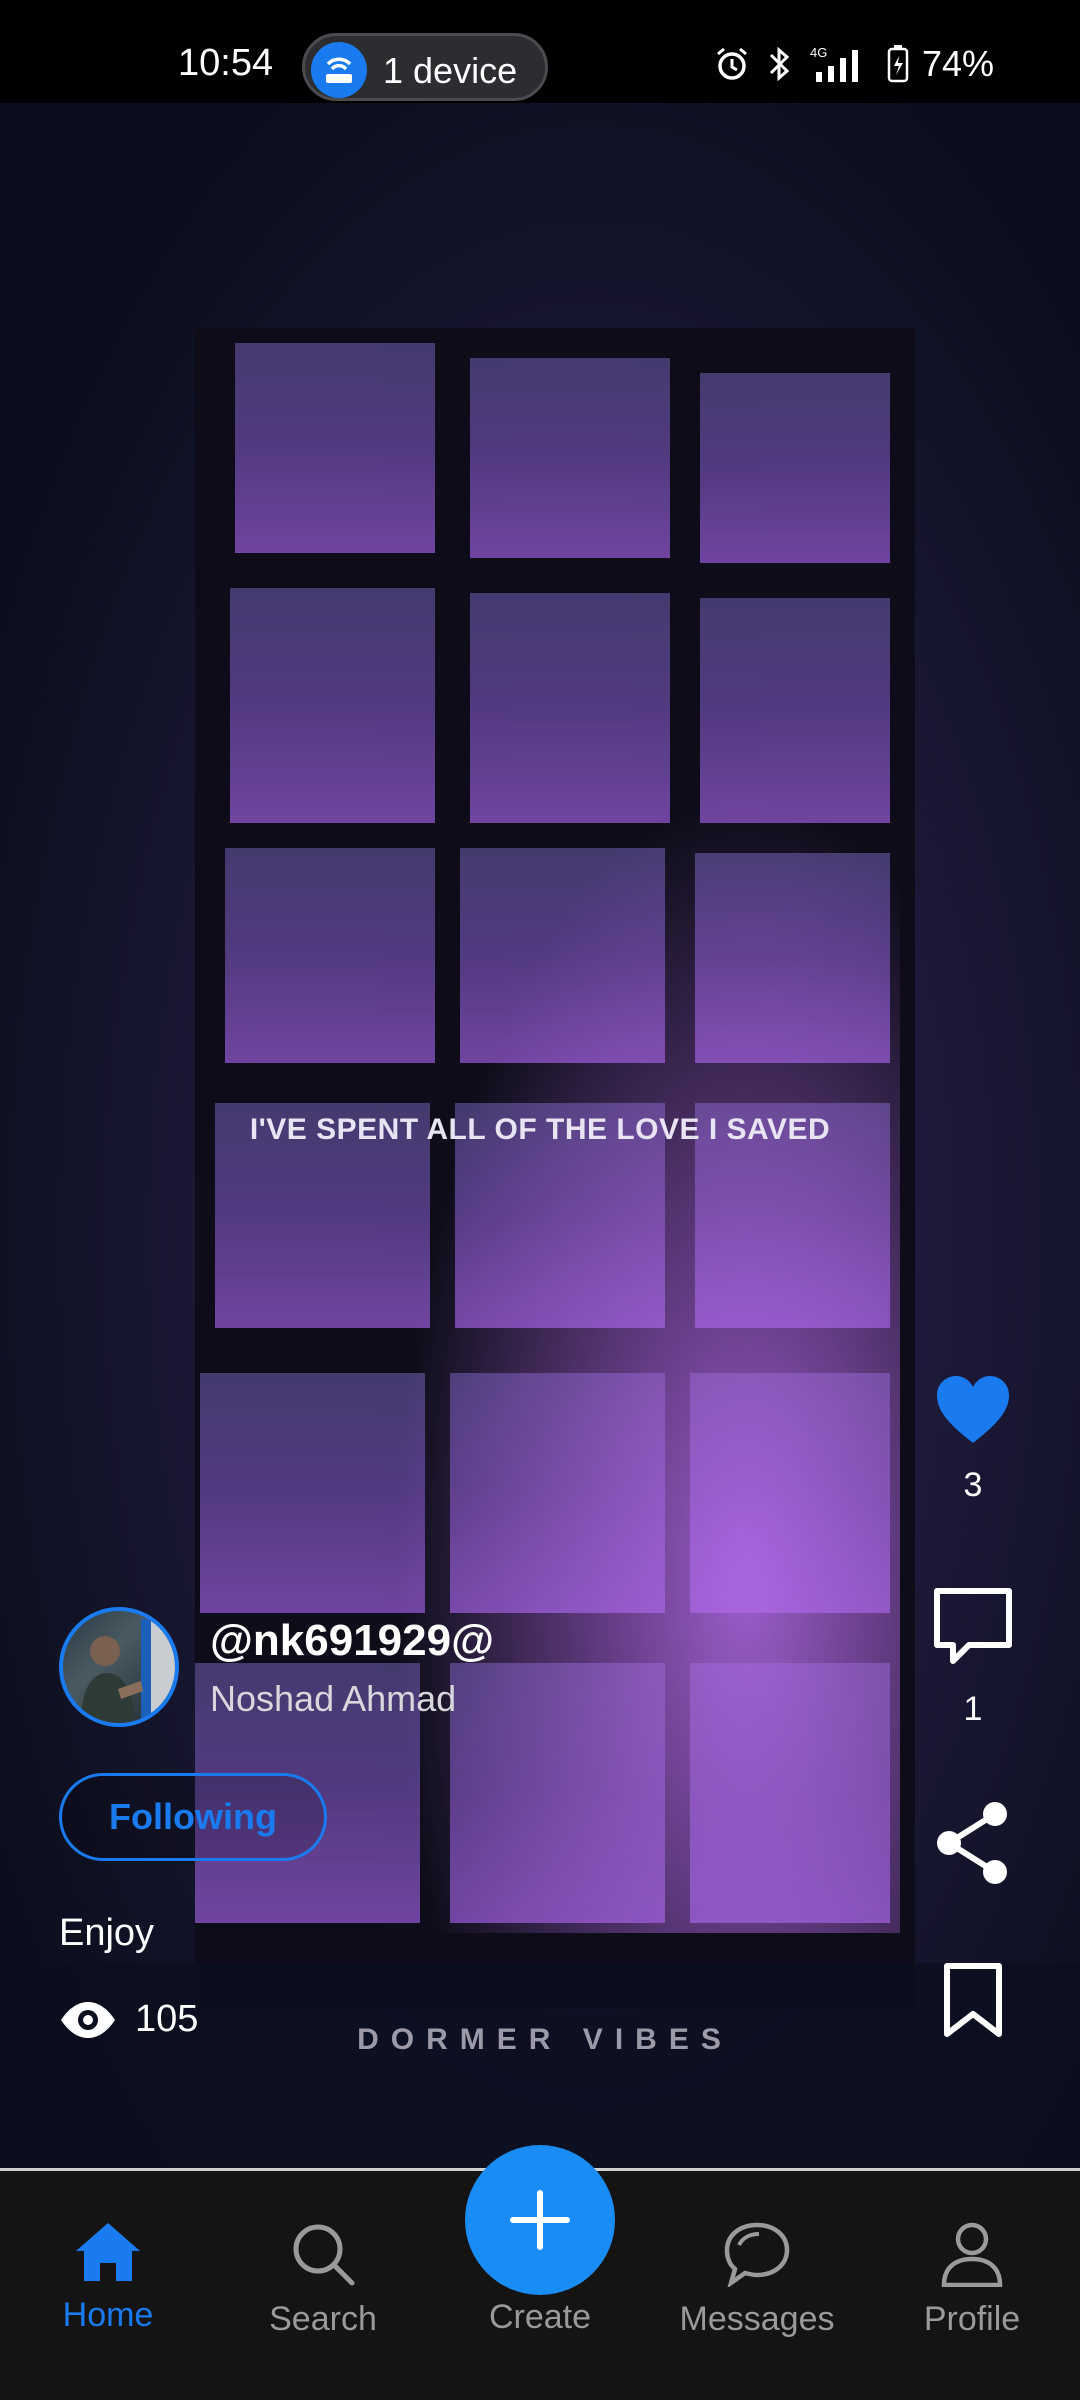  I want to click on comment-button: 1, so click(973, 1657).